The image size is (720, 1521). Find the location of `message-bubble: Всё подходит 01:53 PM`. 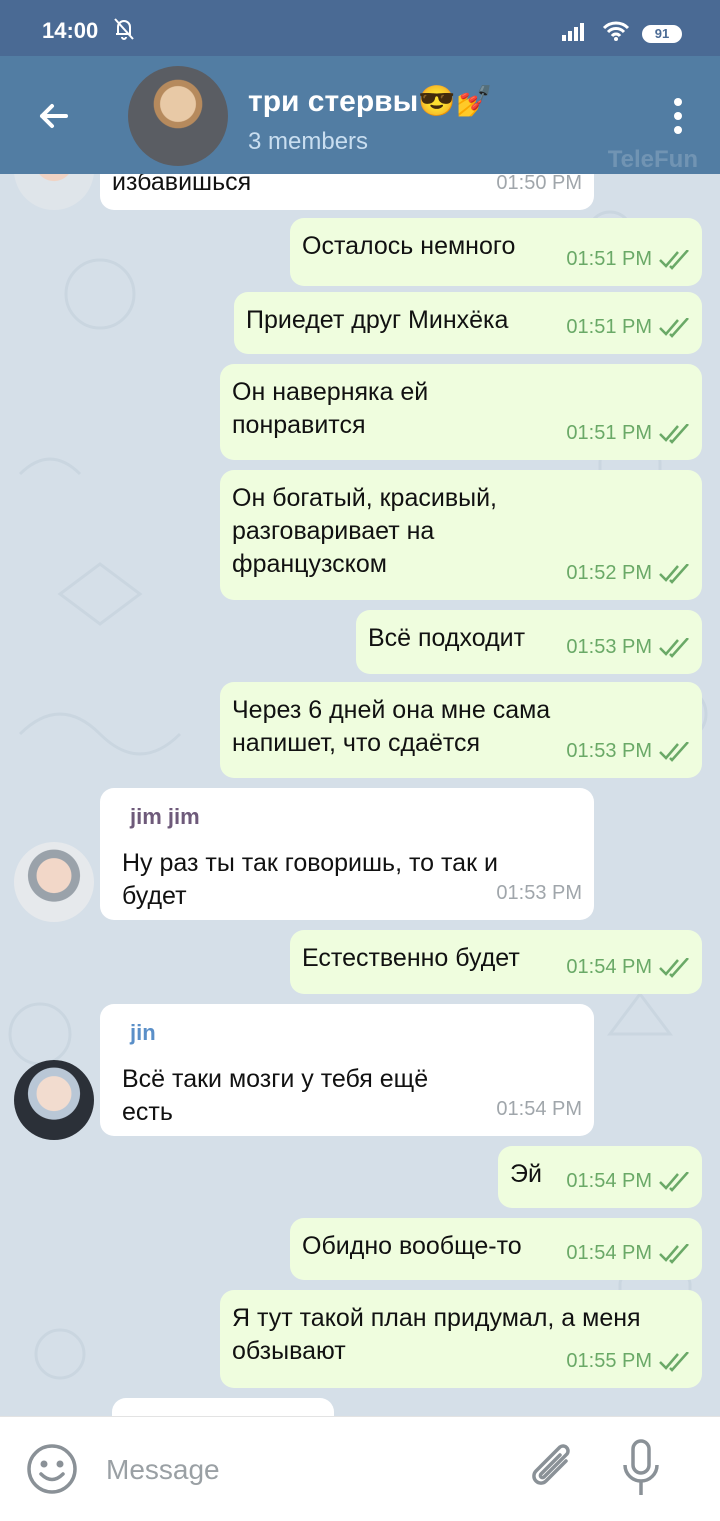

message-bubble: Всё подходит 01:53 PM is located at coordinates (529, 642).